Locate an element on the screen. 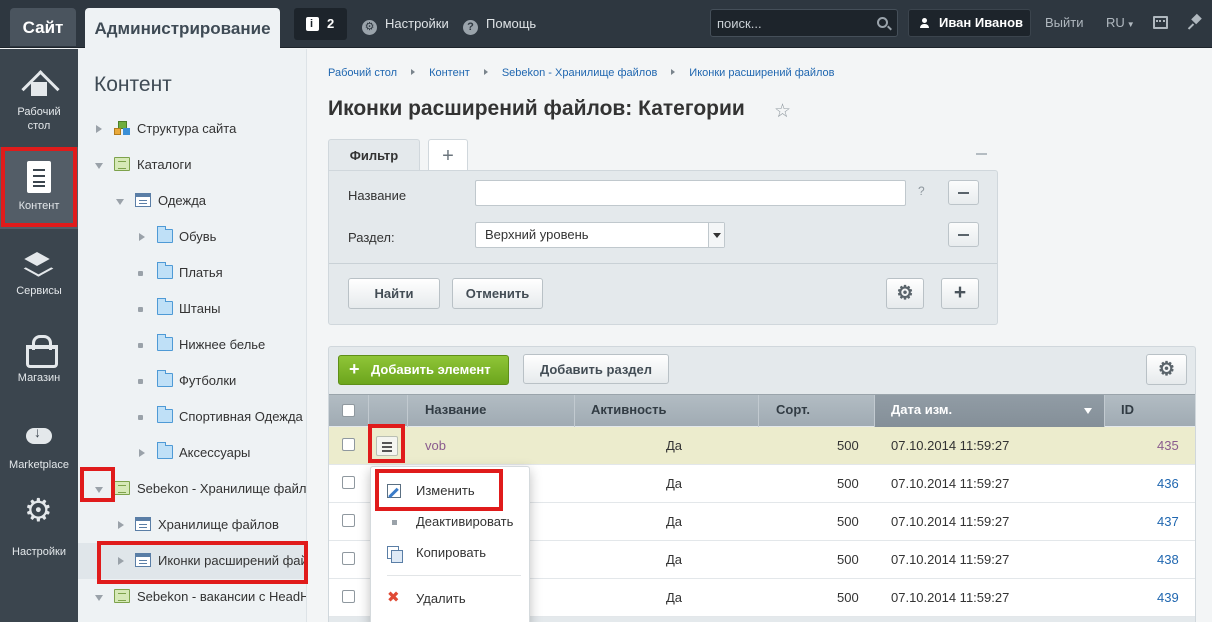  tab-filter: Фильтр is located at coordinates (374, 155).